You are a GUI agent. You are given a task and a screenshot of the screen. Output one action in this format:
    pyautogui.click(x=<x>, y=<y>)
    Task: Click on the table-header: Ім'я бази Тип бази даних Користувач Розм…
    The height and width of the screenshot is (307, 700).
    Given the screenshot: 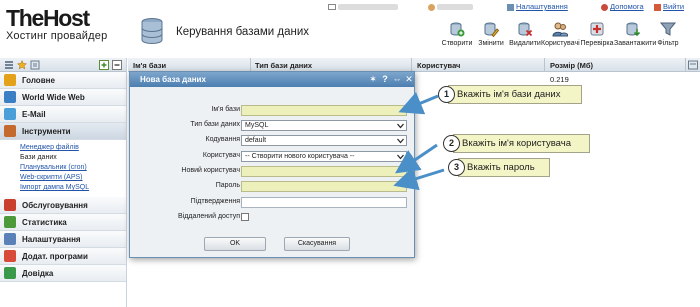 What is the action you would take?
    pyautogui.click(x=414, y=65)
    